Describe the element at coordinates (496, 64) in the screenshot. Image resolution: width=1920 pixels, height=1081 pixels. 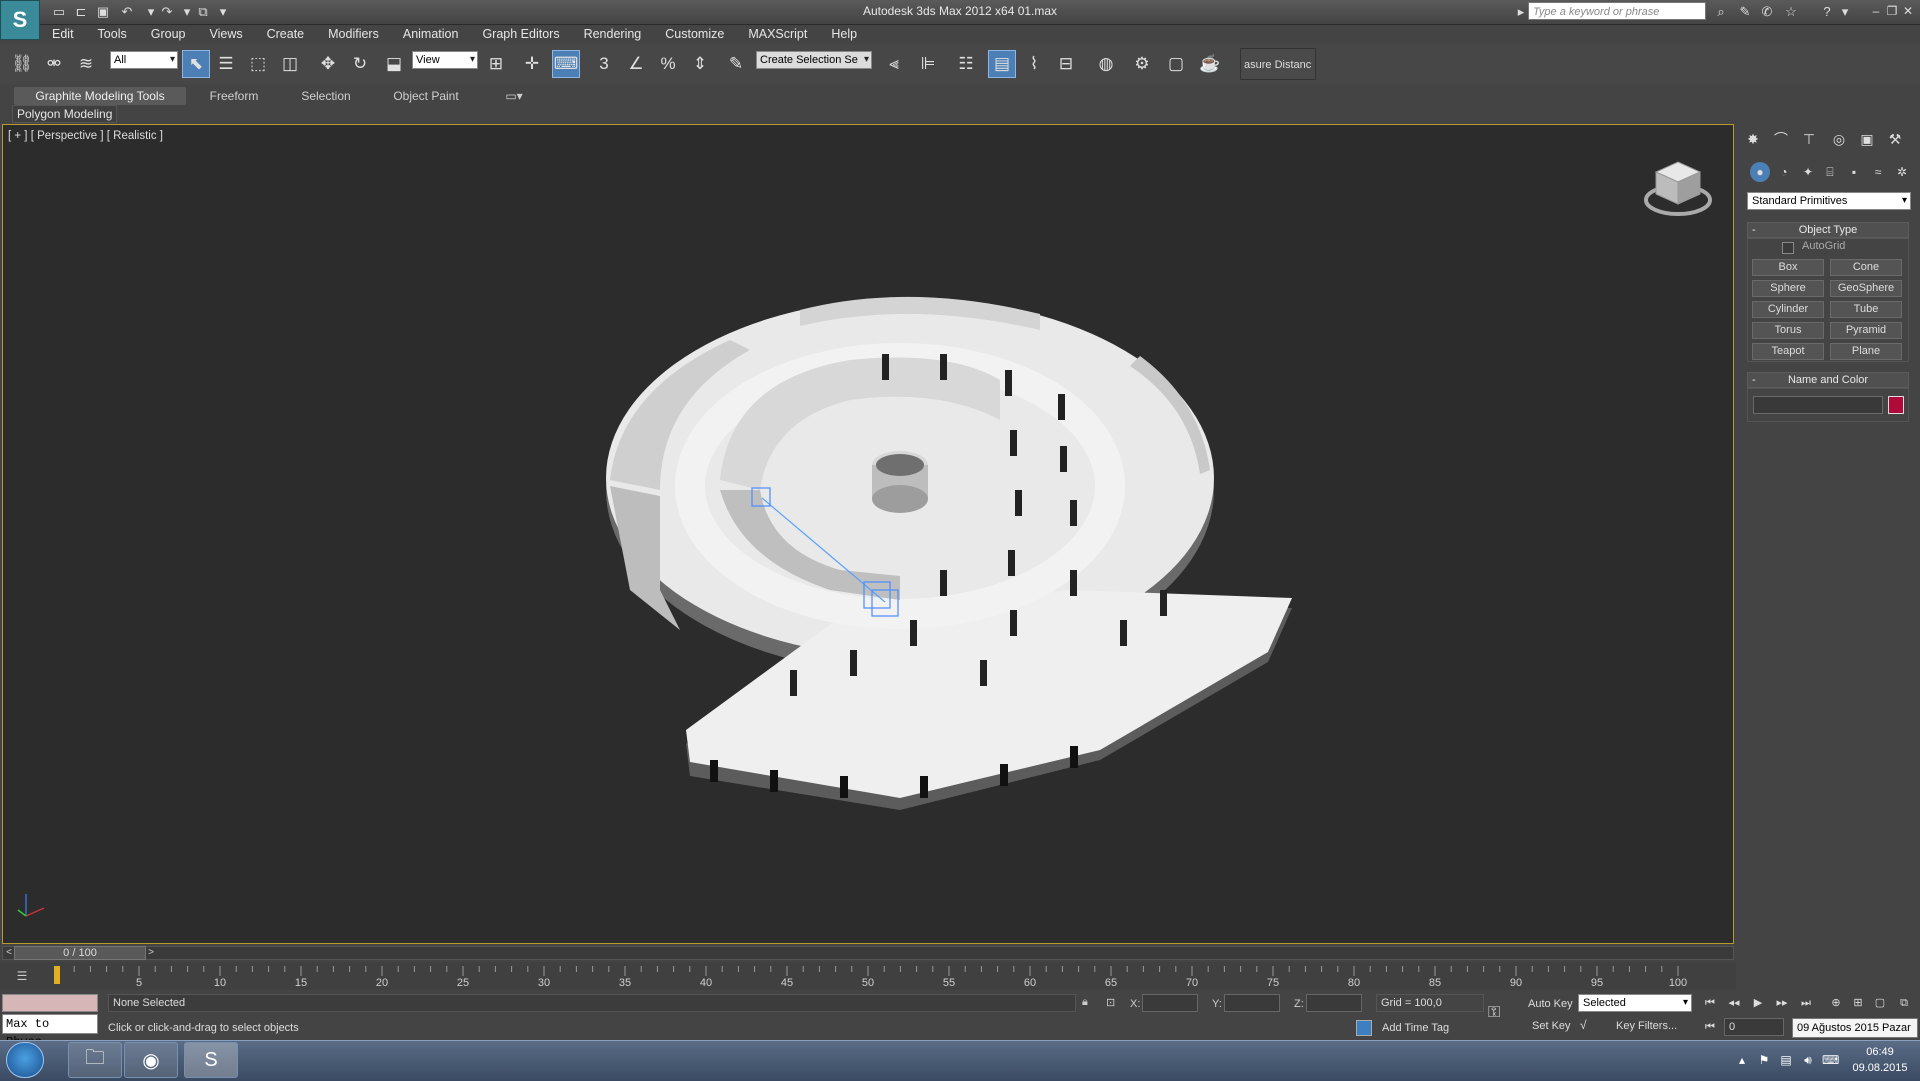
I see `pivot-center-icon: ⊞` at that location.